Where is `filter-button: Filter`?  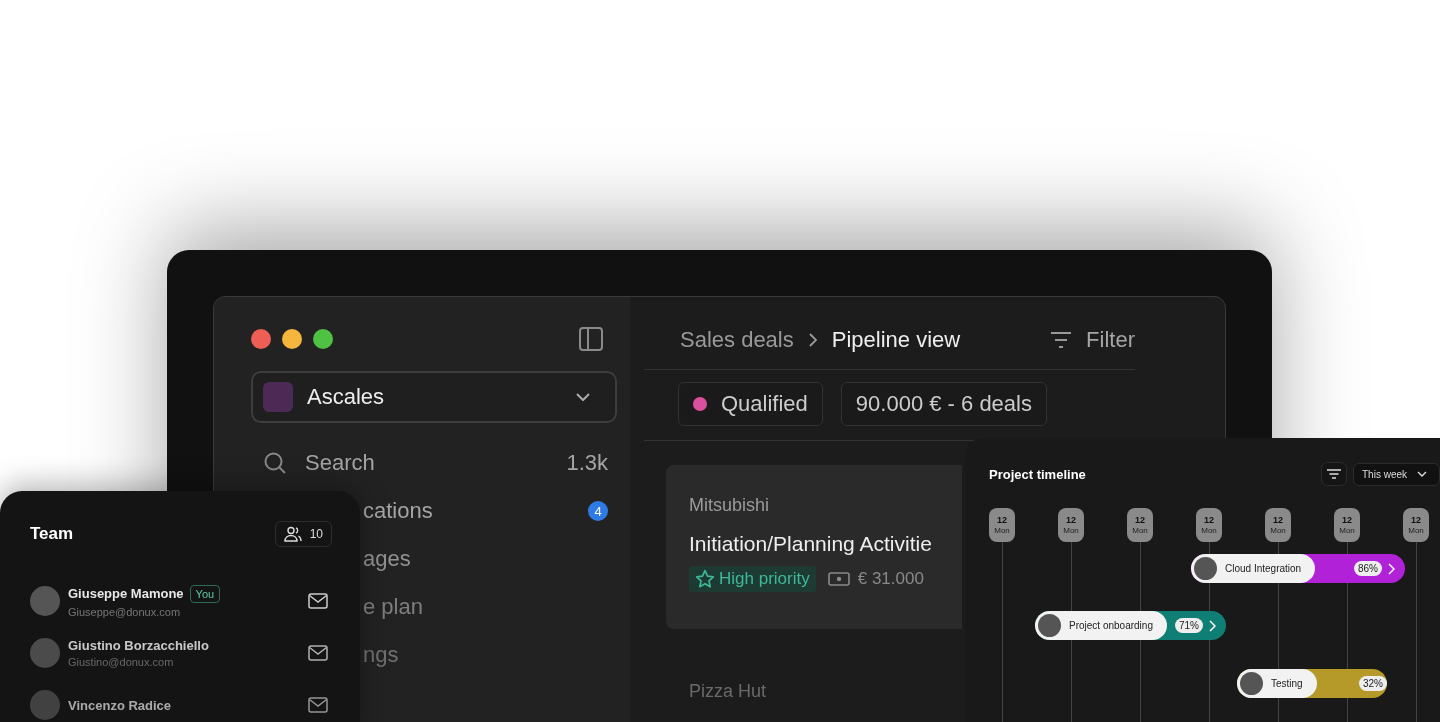 filter-button: Filter is located at coordinates (1092, 340).